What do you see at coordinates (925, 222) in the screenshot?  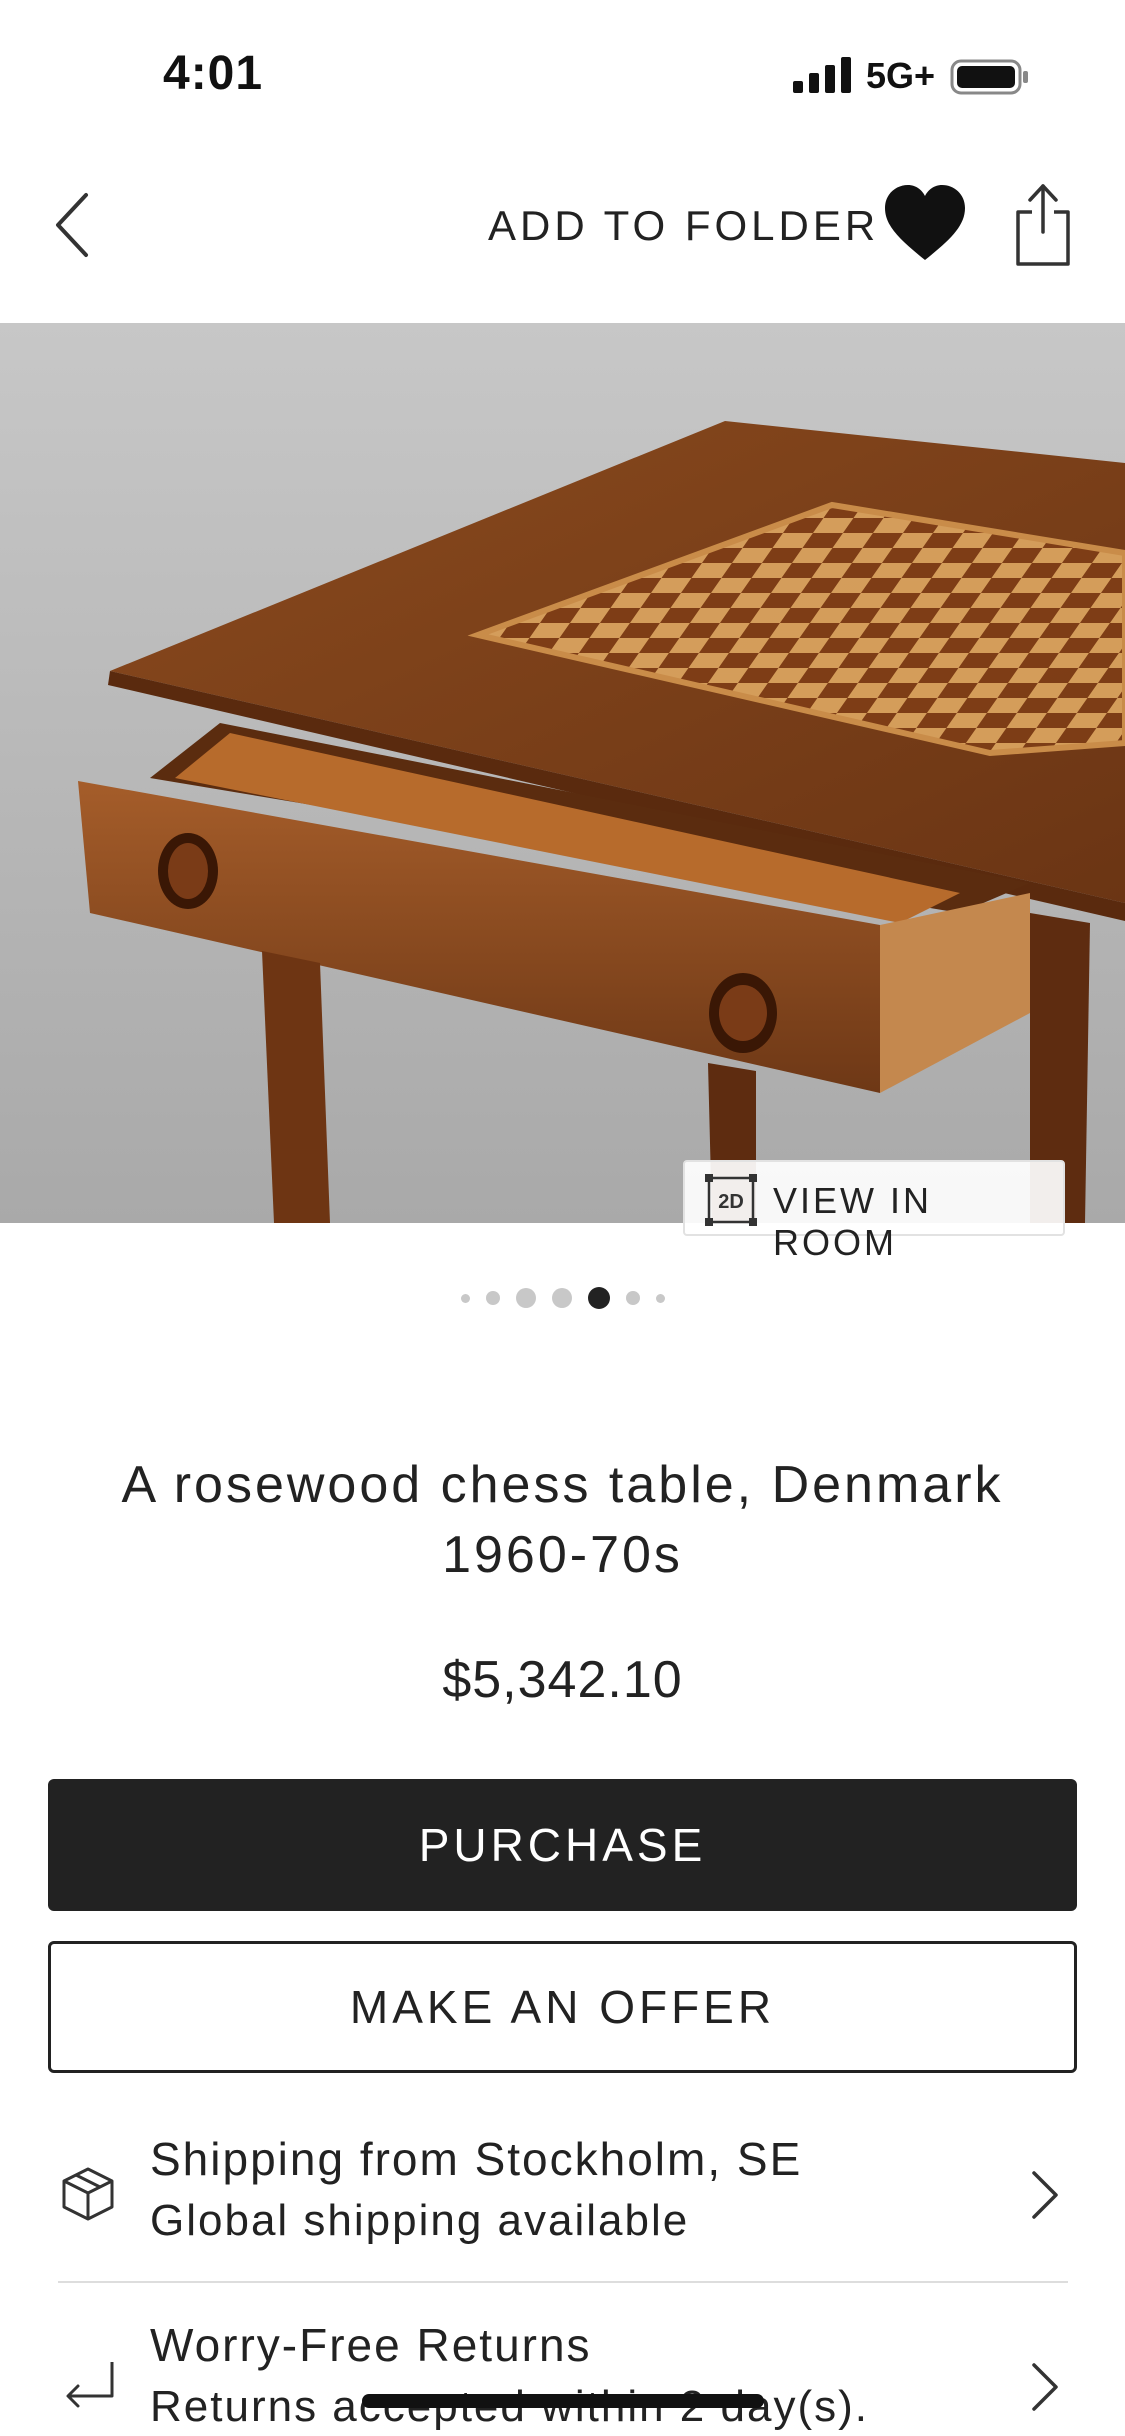 I see `heart-filled-icon` at bounding box center [925, 222].